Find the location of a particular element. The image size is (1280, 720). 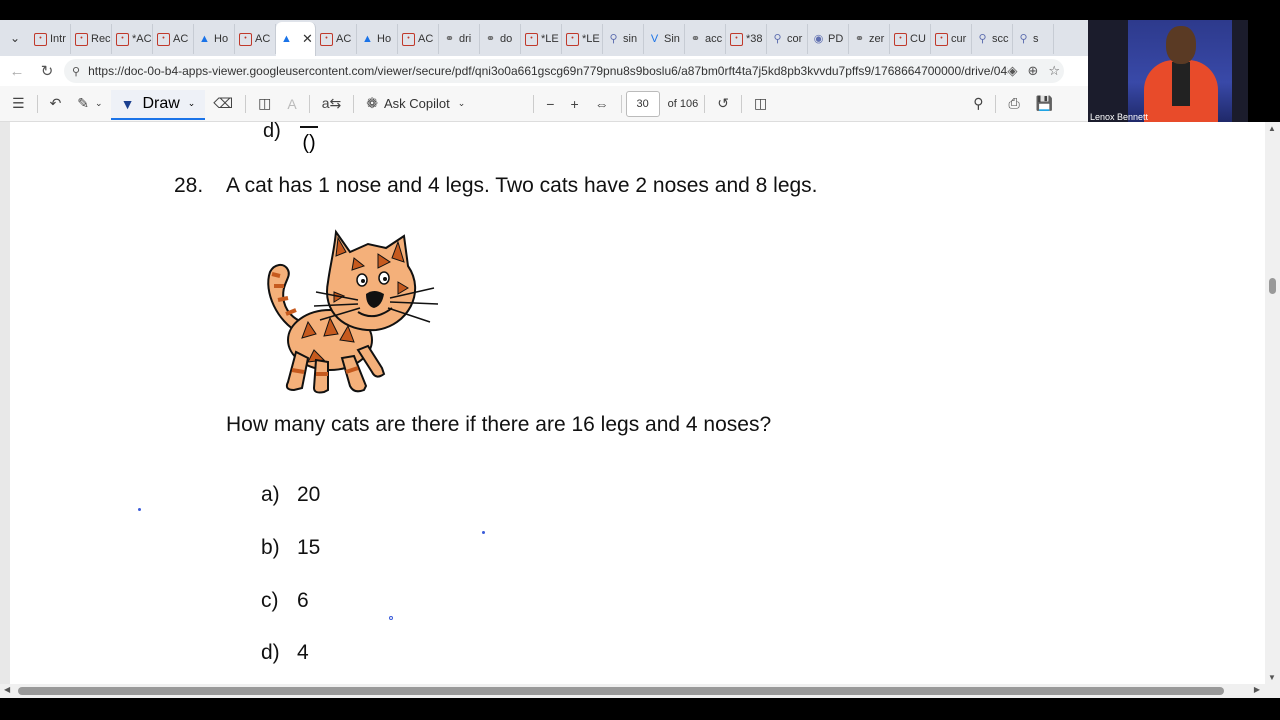

rotate-button: ↺ is located at coordinates (723, 104).